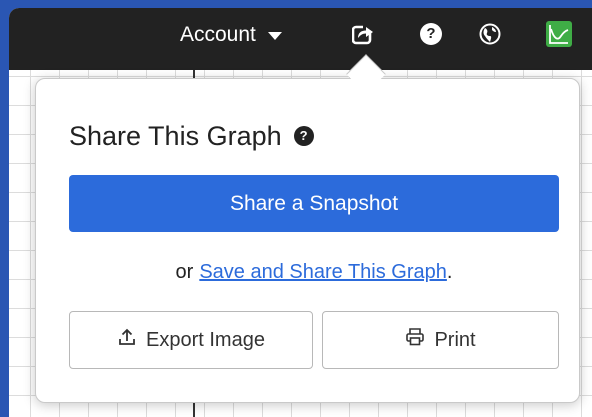 The width and height of the screenshot is (592, 417). What do you see at coordinates (455, 339) in the screenshot?
I see `print-label: Print` at bounding box center [455, 339].